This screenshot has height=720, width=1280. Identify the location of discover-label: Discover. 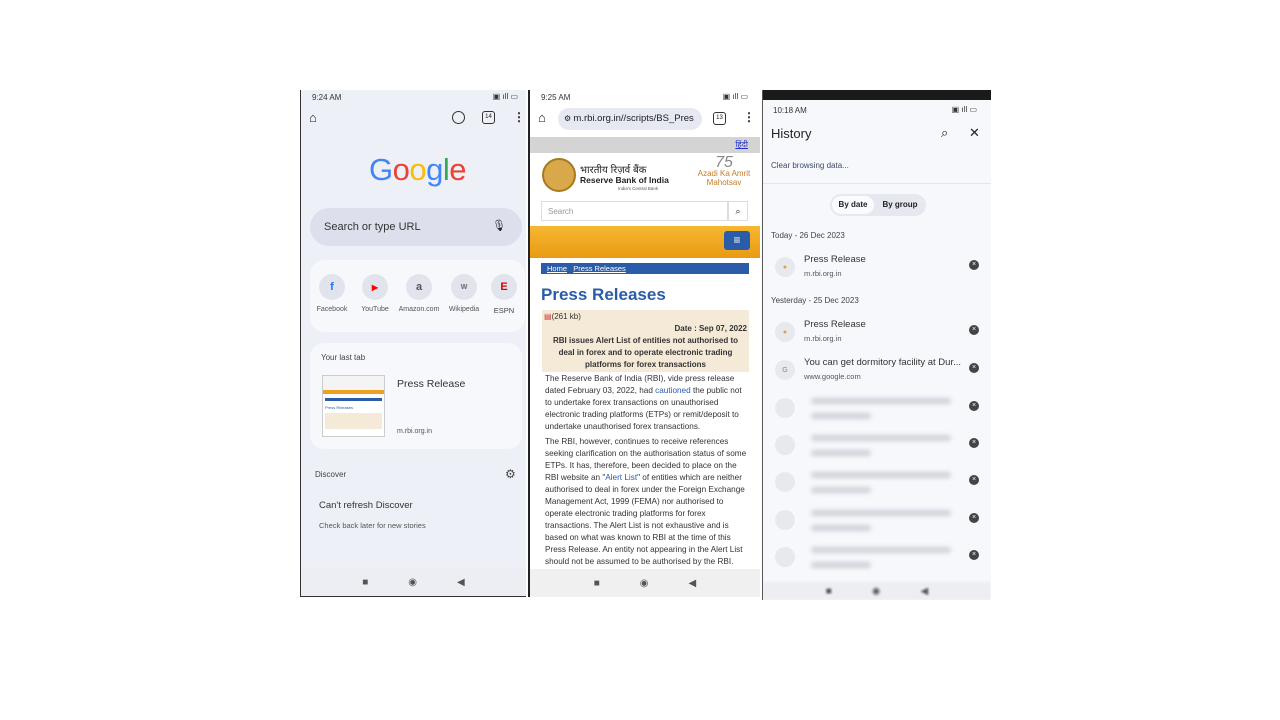
(331, 474).